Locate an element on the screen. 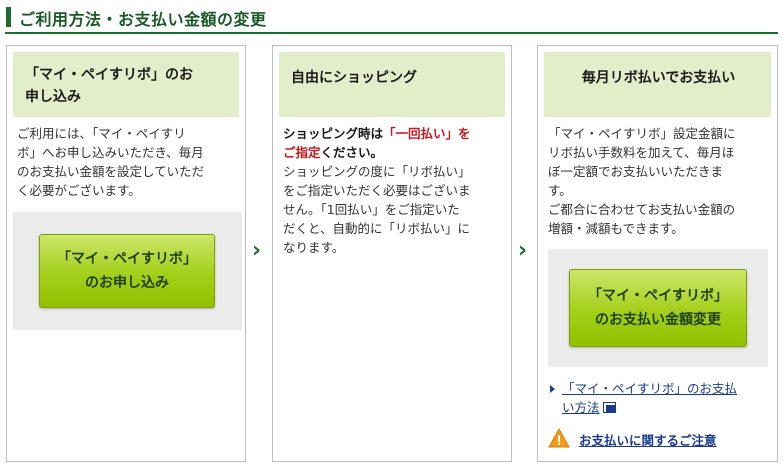  step-heading-apply: 「マイ・ペイすリボ」のお 申し込み is located at coordinates (126, 84).